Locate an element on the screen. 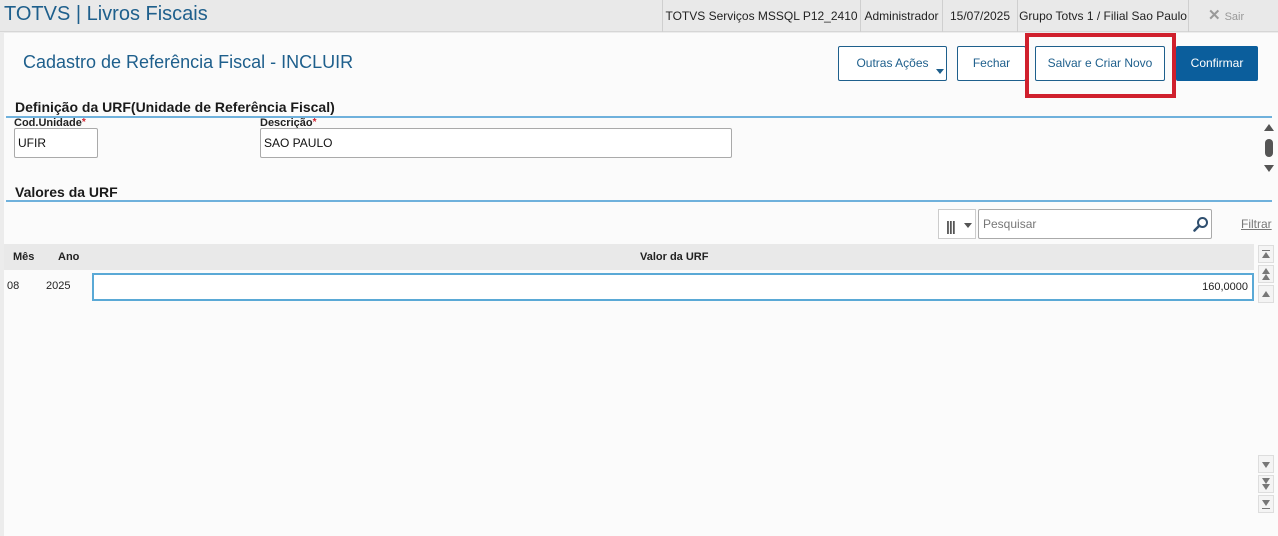 This screenshot has width=1278, height=536. table-row: 08 2025 160,0000 is located at coordinates (629, 287).